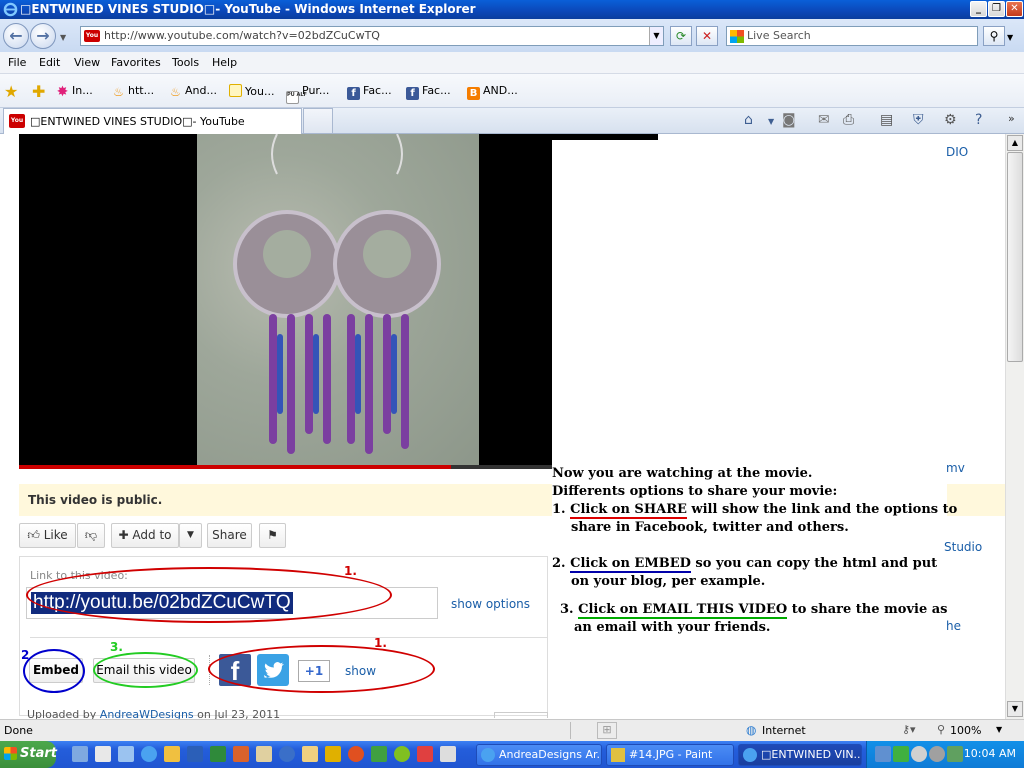 This screenshot has height=768, width=1024. Describe the element at coordinates (978, 120) in the screenshot. I see `help-icon: ?` at that location.